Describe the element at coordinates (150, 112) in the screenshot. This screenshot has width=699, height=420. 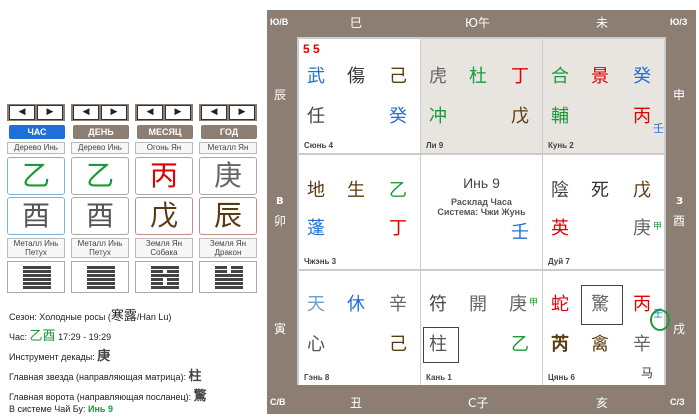
I see `month-prev-button: ◀` at that location.